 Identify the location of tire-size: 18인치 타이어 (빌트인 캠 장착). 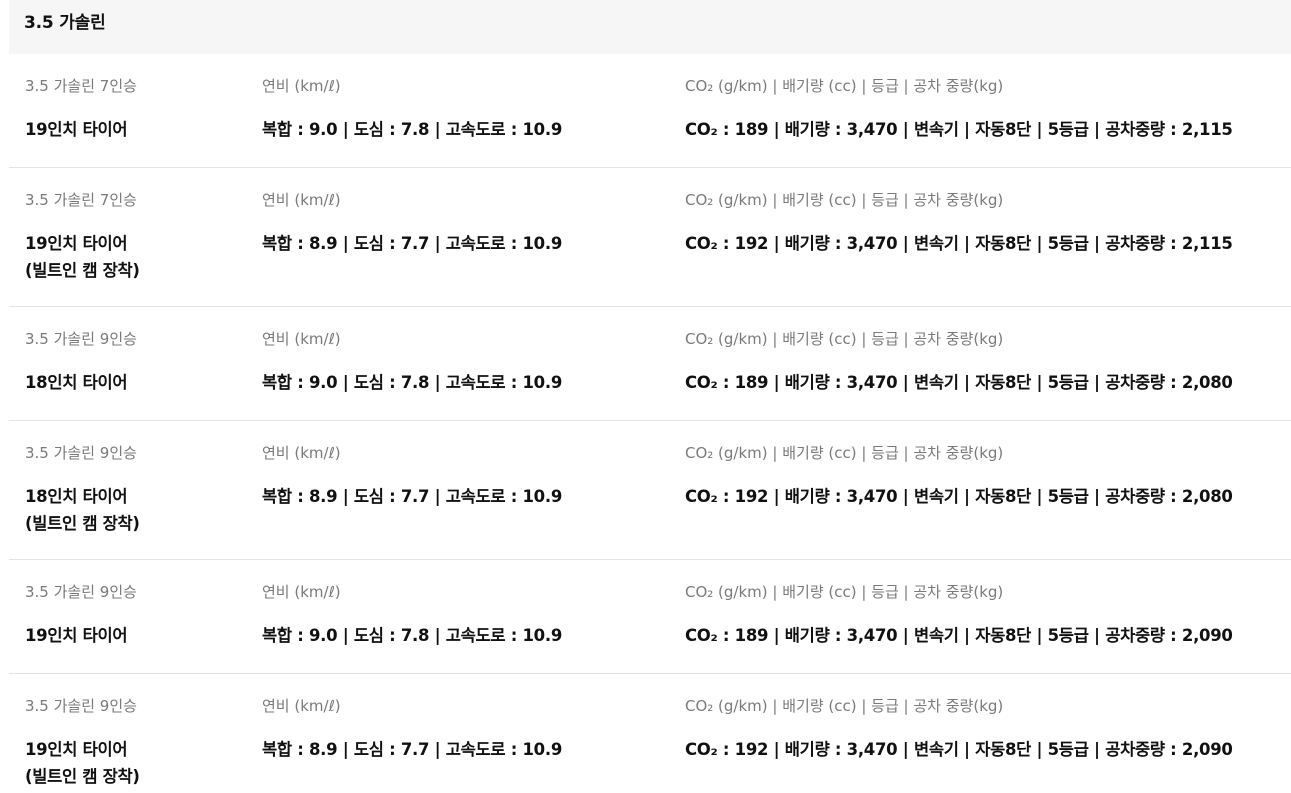
(82, 510).